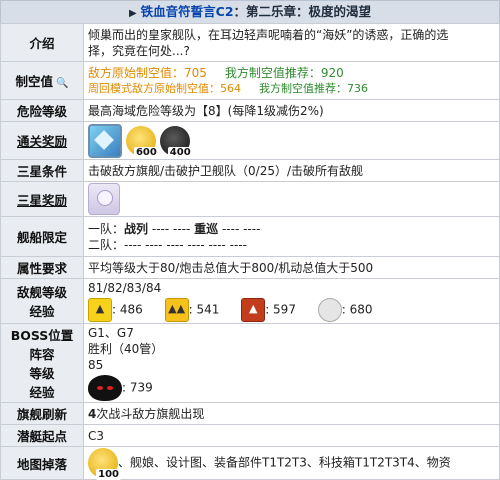 This screenshot has height=480, width=500. I want to click on page-title: ▶ 铁血音符誓言C2：第二乐章：极度的渴望, so click(250, 12).